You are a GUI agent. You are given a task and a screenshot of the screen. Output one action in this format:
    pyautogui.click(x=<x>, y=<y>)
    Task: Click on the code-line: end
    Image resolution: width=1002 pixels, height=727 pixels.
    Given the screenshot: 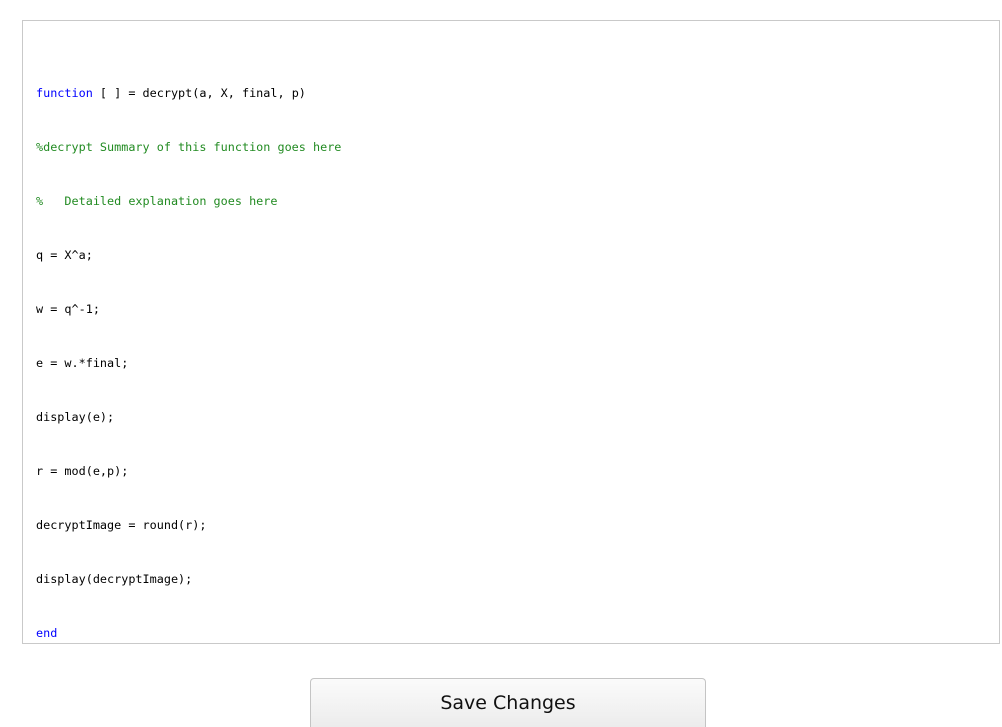 What is the action you would take?
    pyautogui.click(x=188, y=633)
    